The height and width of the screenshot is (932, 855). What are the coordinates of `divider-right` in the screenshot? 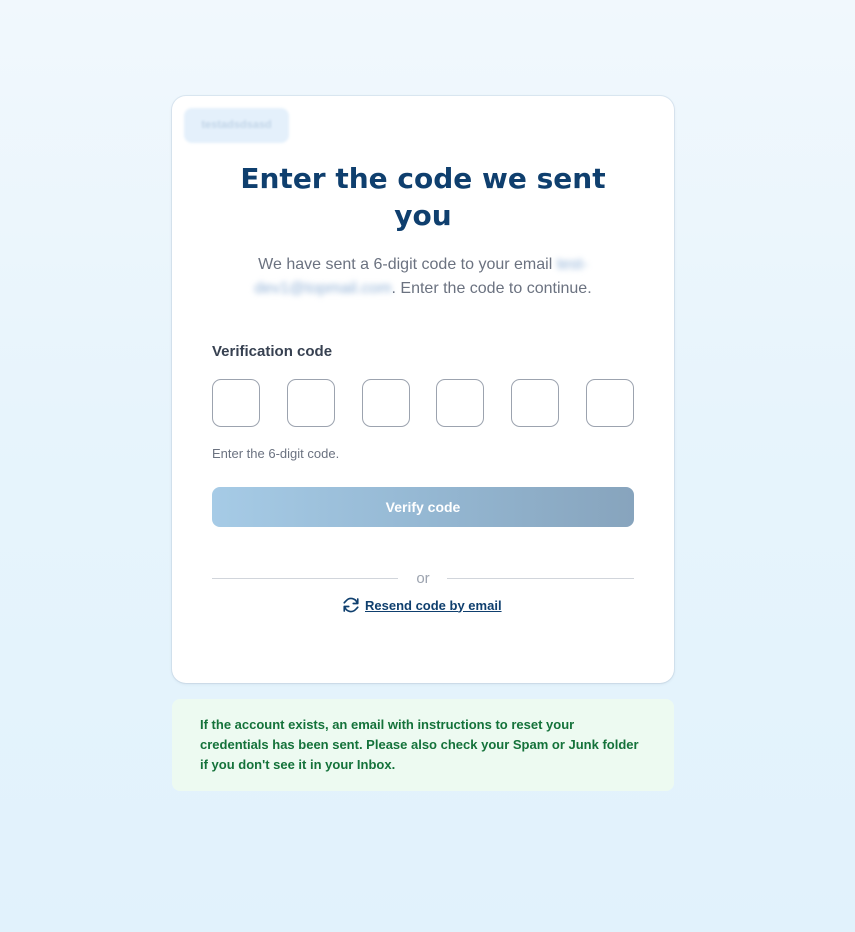 It's located at (540, 578).